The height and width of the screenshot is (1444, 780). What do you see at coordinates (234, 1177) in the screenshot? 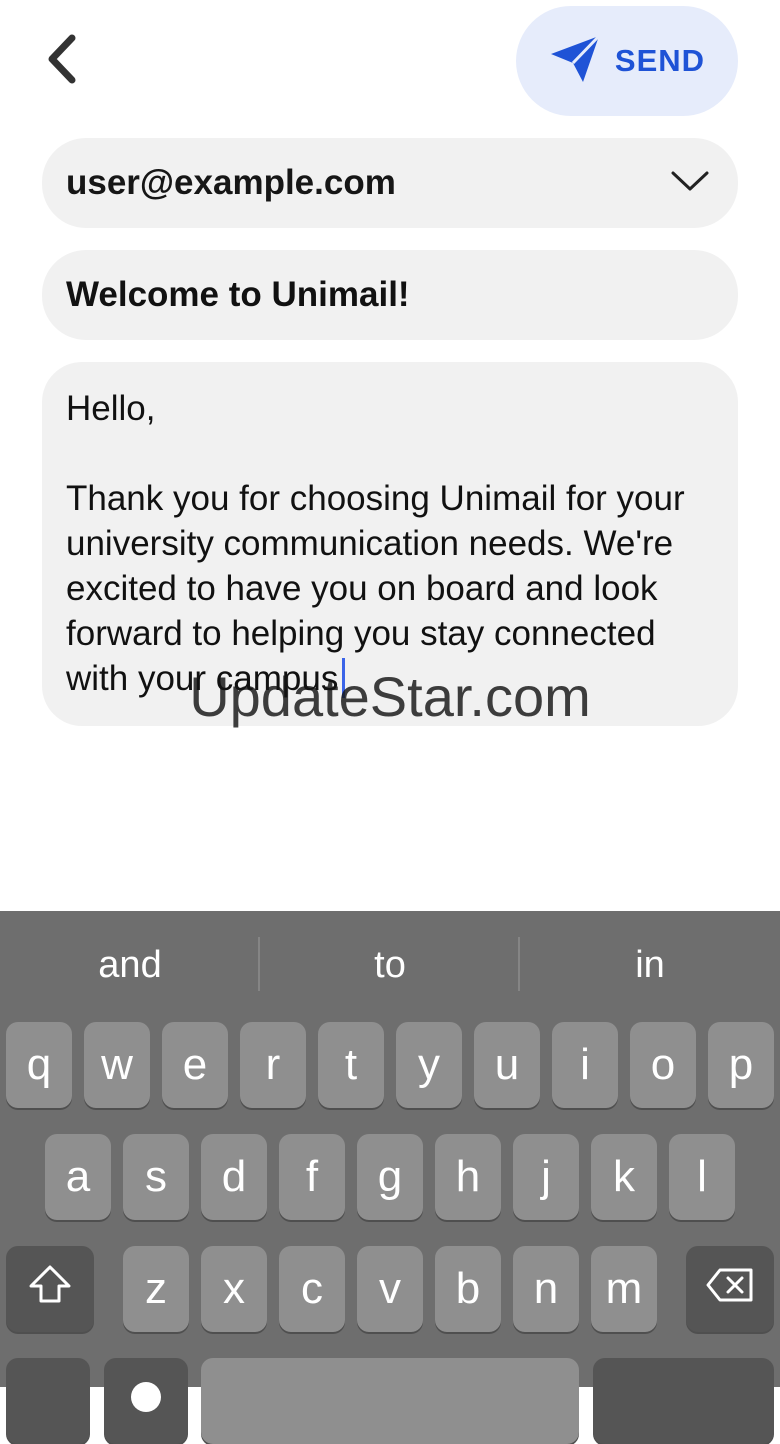
I see `key: d` at bounding box center [234, 1177].